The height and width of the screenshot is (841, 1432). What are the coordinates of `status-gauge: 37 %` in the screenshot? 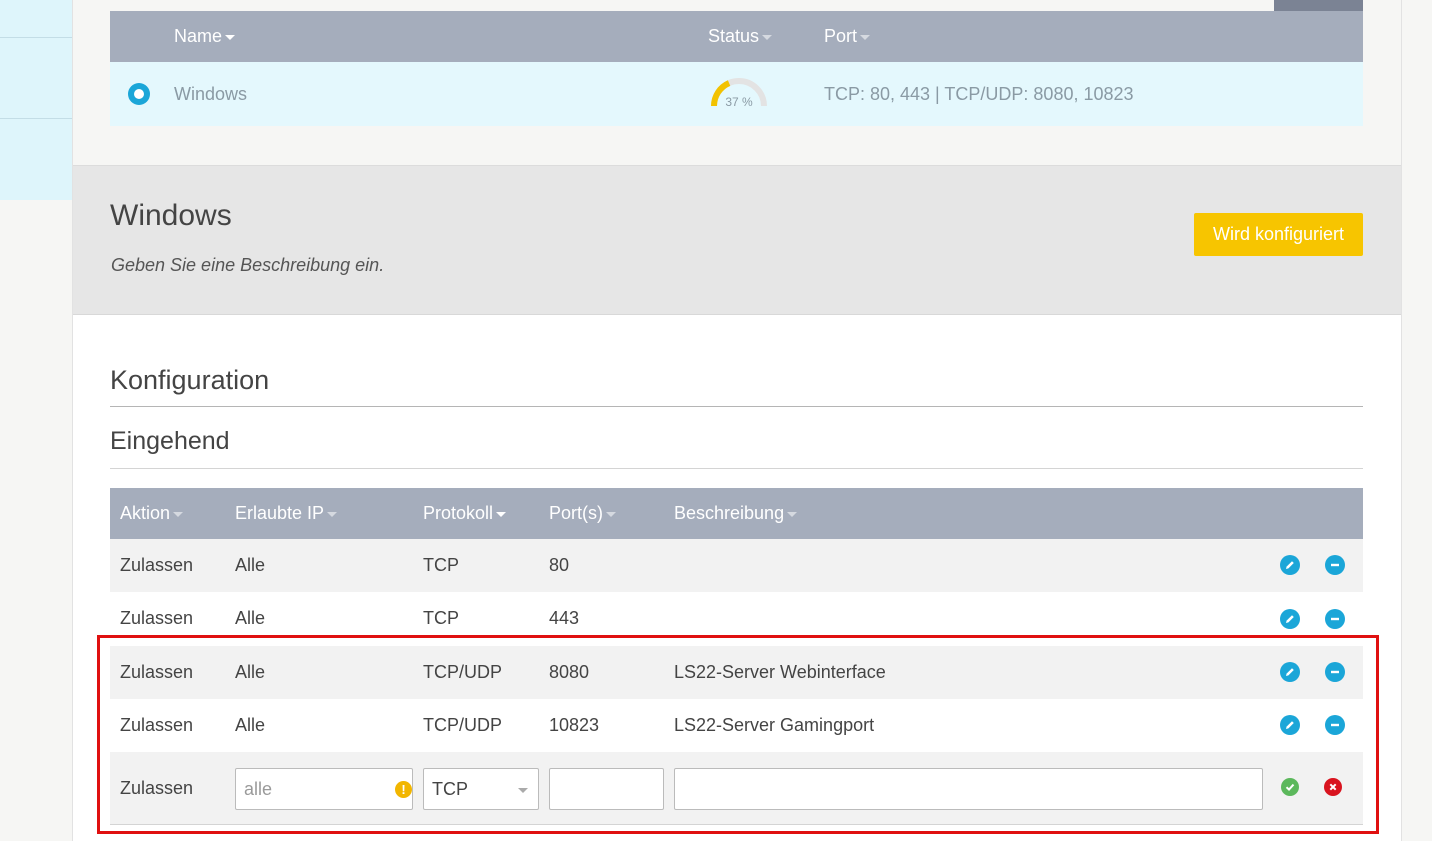 It's located at (739, 92).